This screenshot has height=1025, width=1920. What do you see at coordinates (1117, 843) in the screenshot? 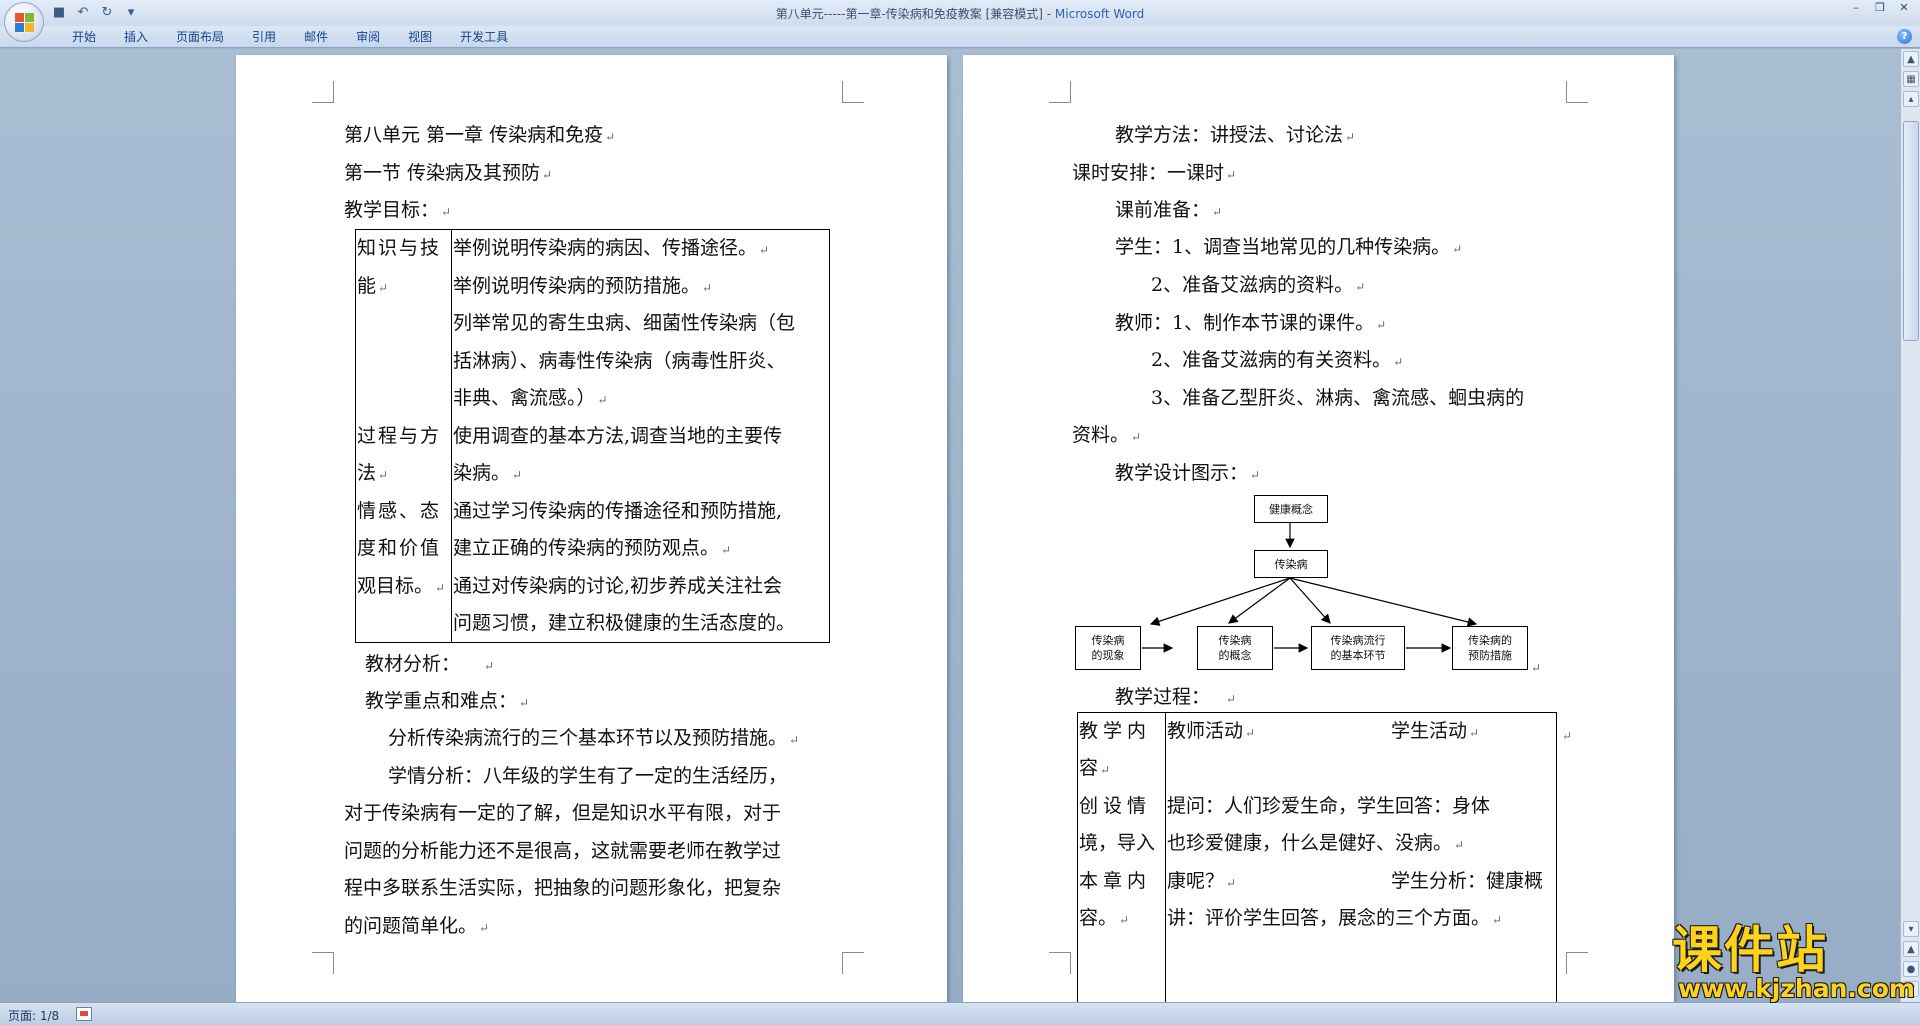
I see `table-cell: 境，导入` at bounding box center [1117, 843].